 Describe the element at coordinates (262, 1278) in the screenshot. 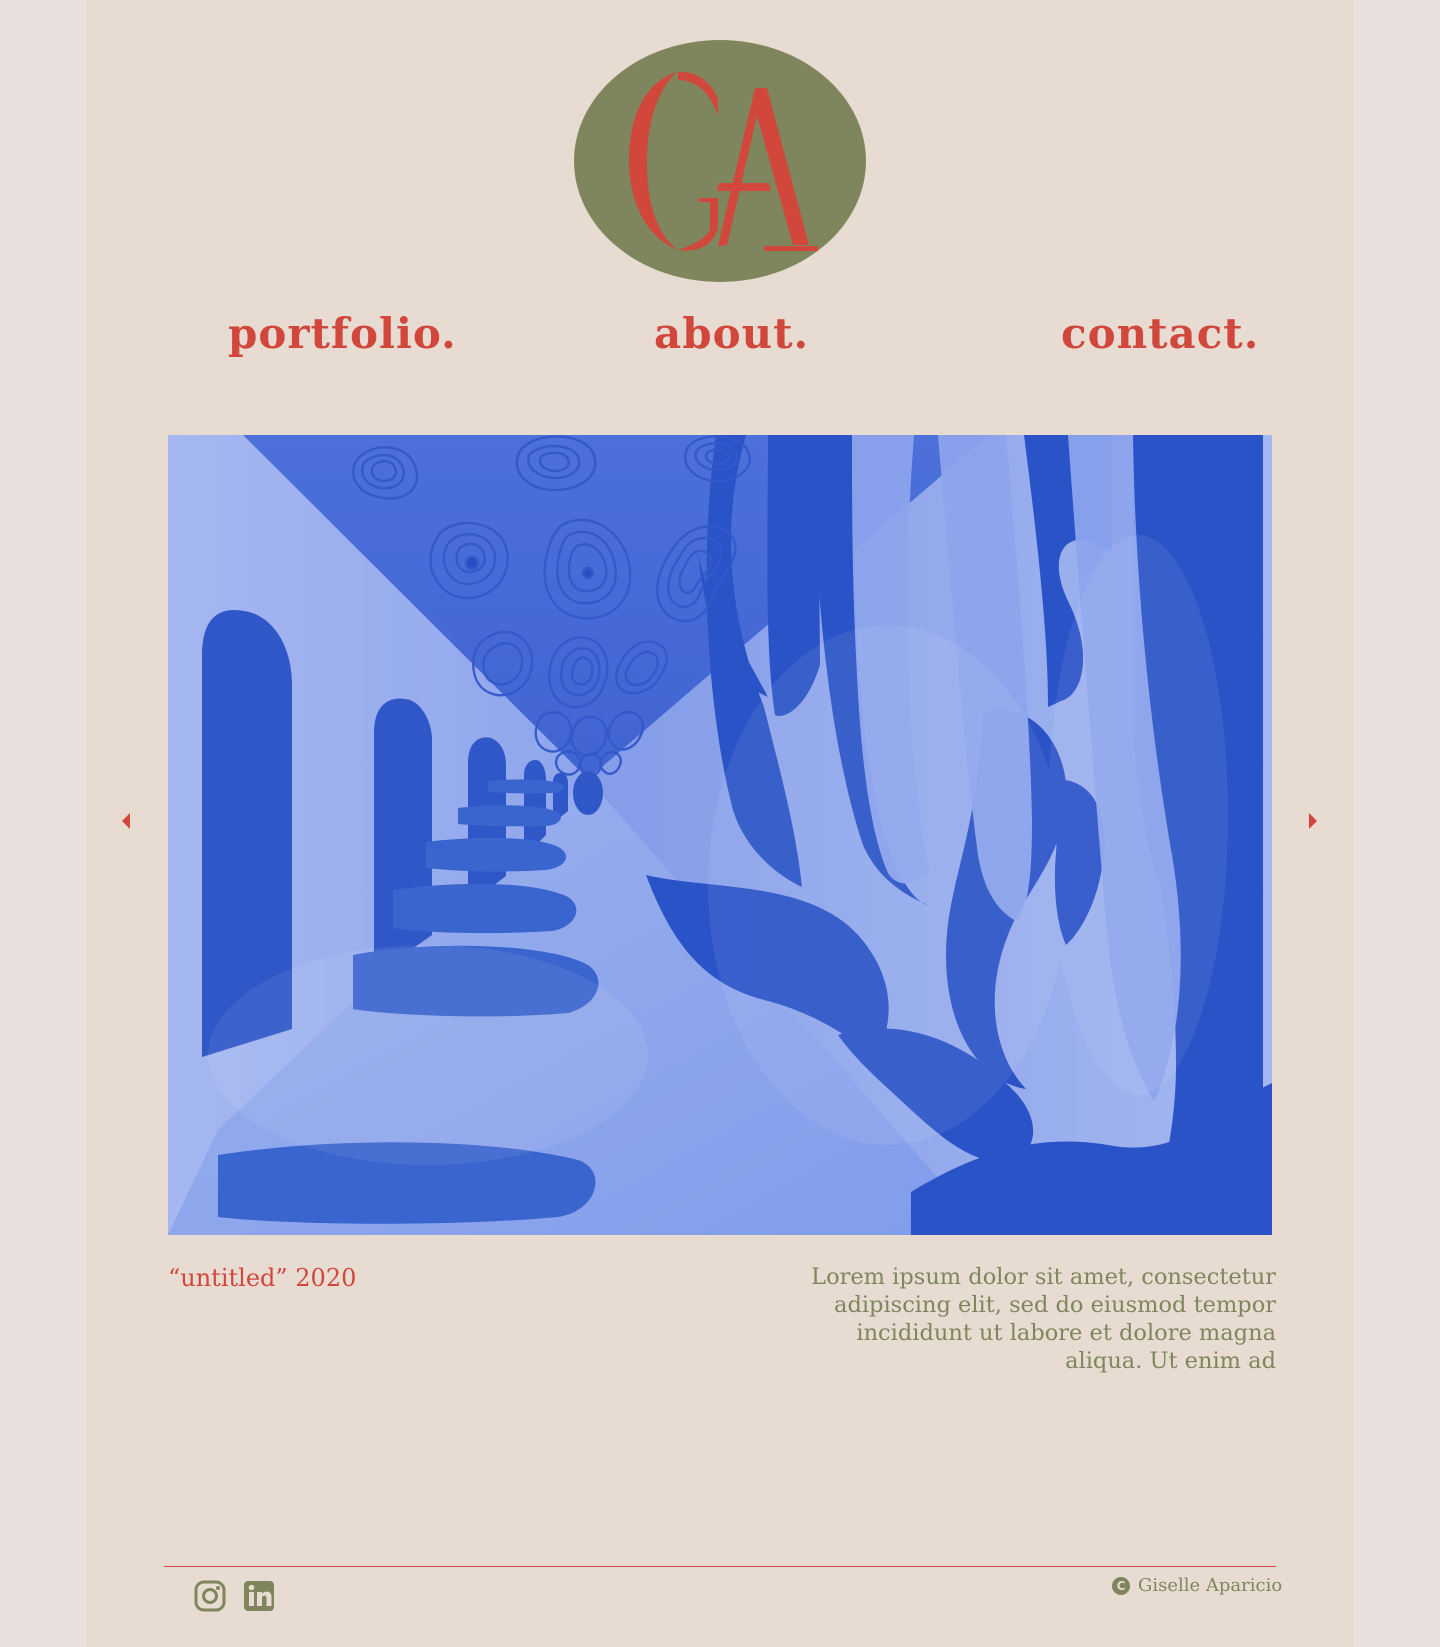

I see `artwork-caption: “untitled” 2020` at that location.